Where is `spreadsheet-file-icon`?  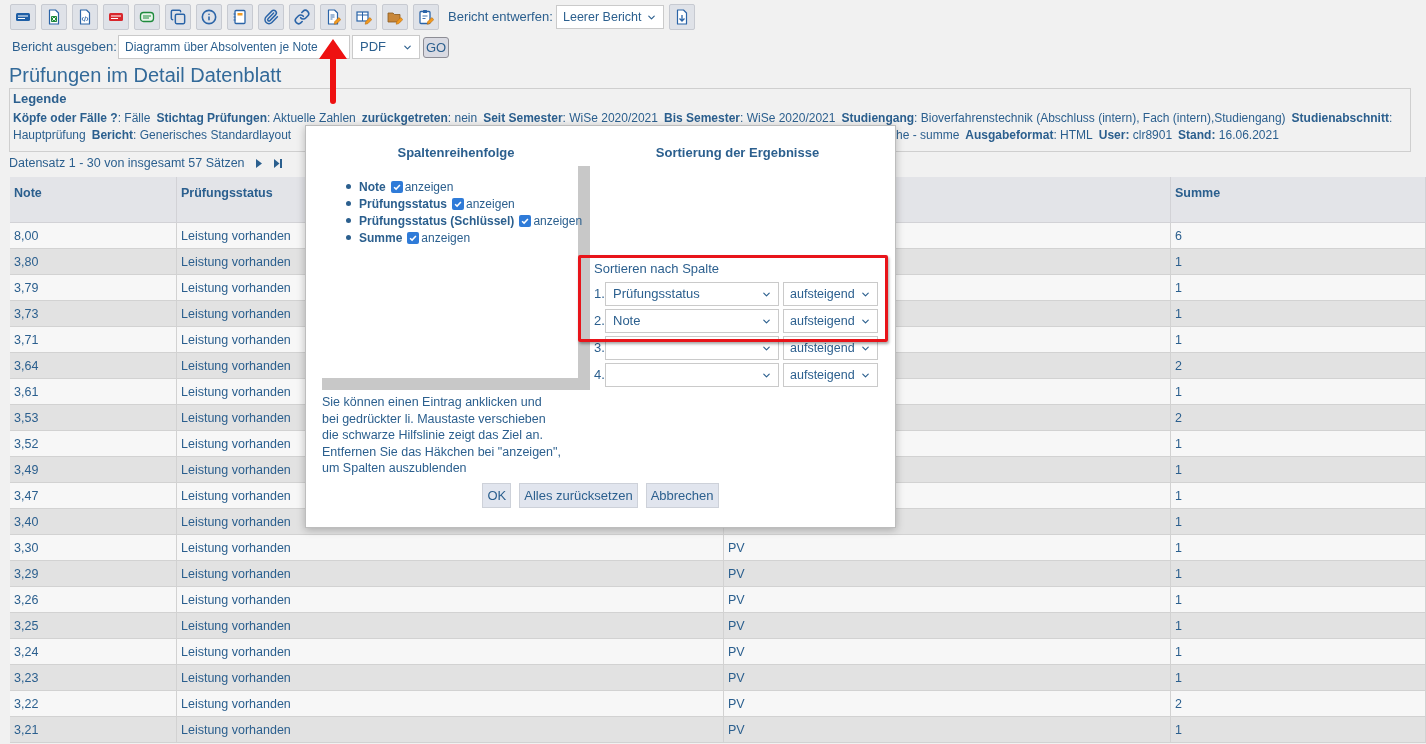
spreadsheet-file-icon is located at coordinates (54, 17).